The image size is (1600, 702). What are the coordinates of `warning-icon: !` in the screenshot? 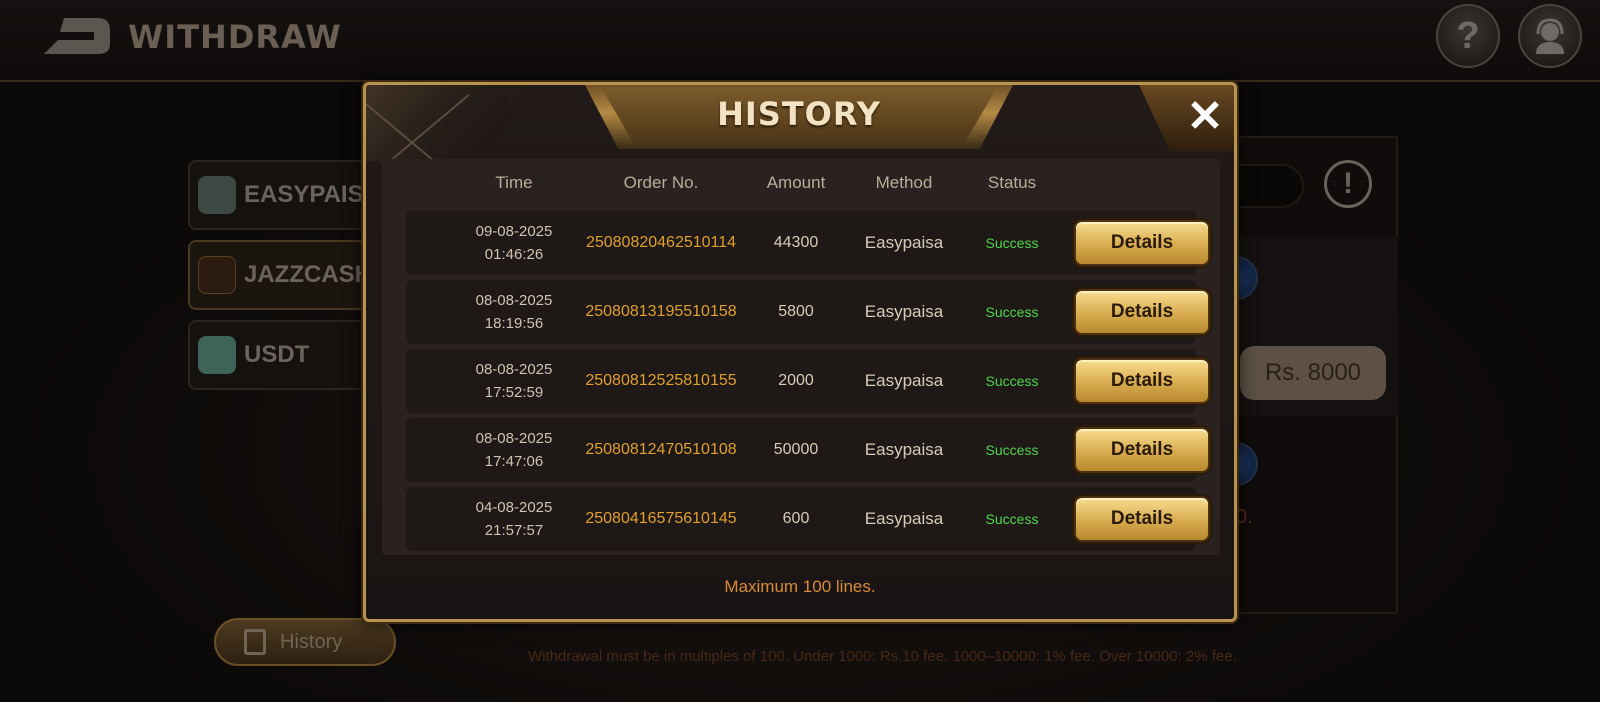 It's located at (1348, 184).